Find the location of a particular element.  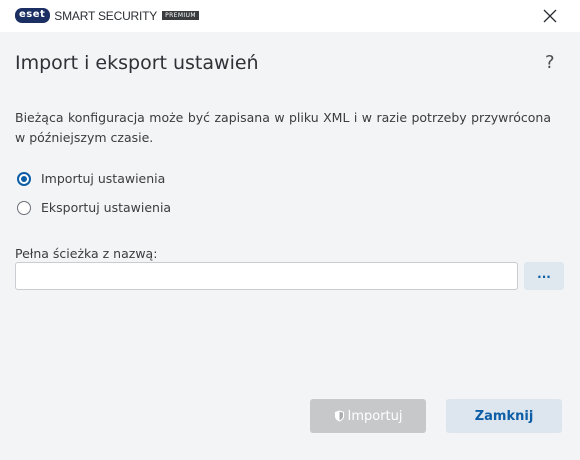

import-radio-label: Importuj ustawienia is located at coordinates (103, 178).